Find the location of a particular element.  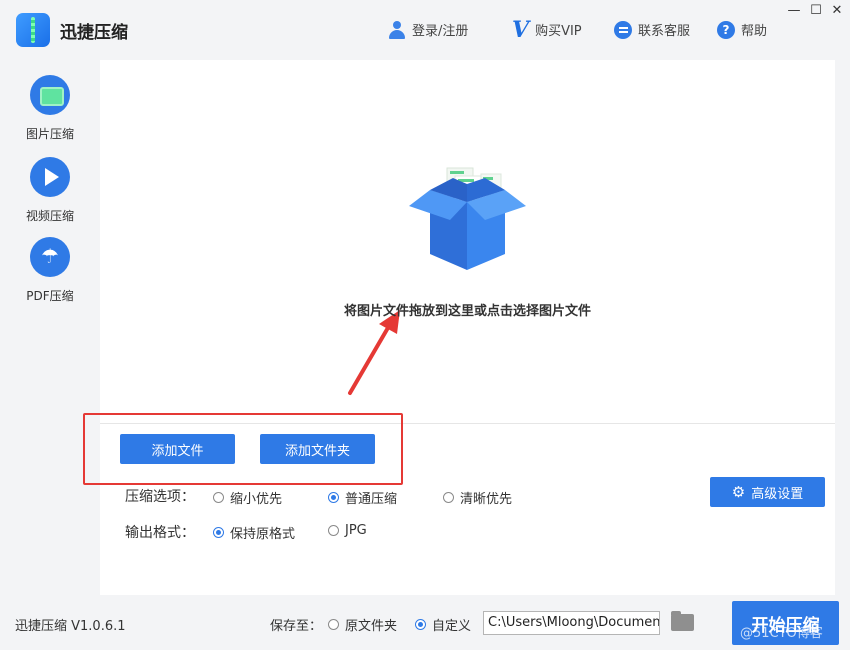

sidebar-item-label: 视频压缩 is located at coordinates (49, 216).